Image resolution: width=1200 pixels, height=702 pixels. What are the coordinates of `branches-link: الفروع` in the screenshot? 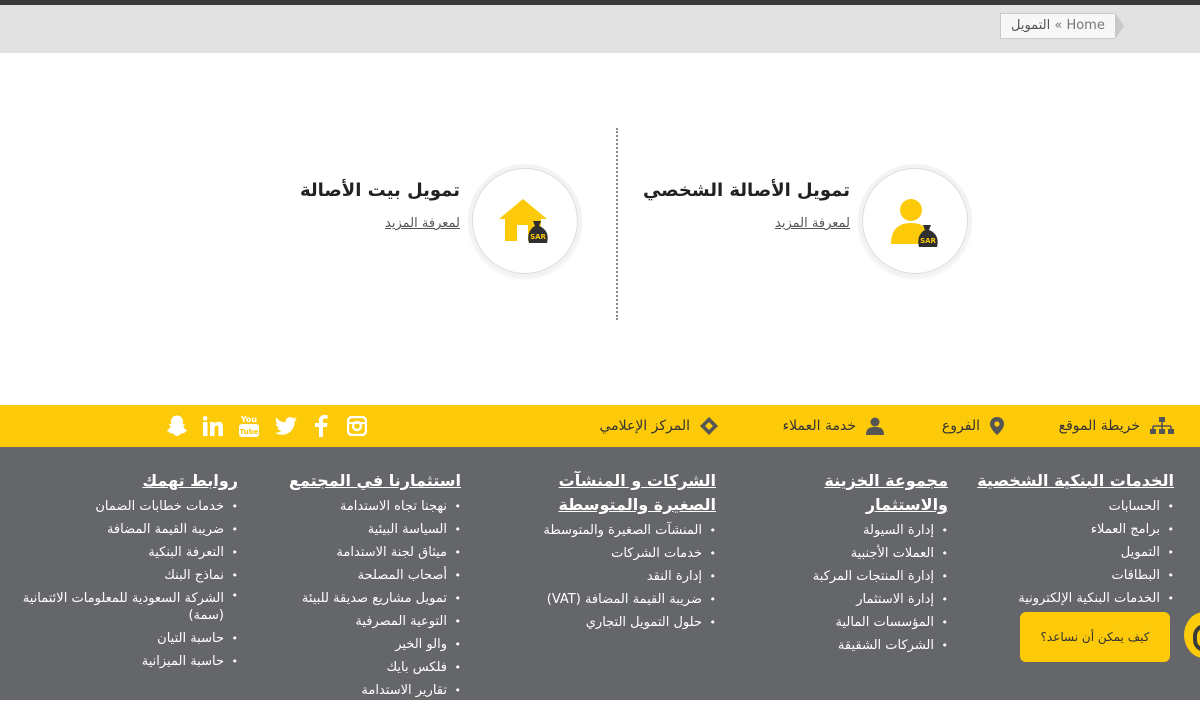 It's located at (973, 426).